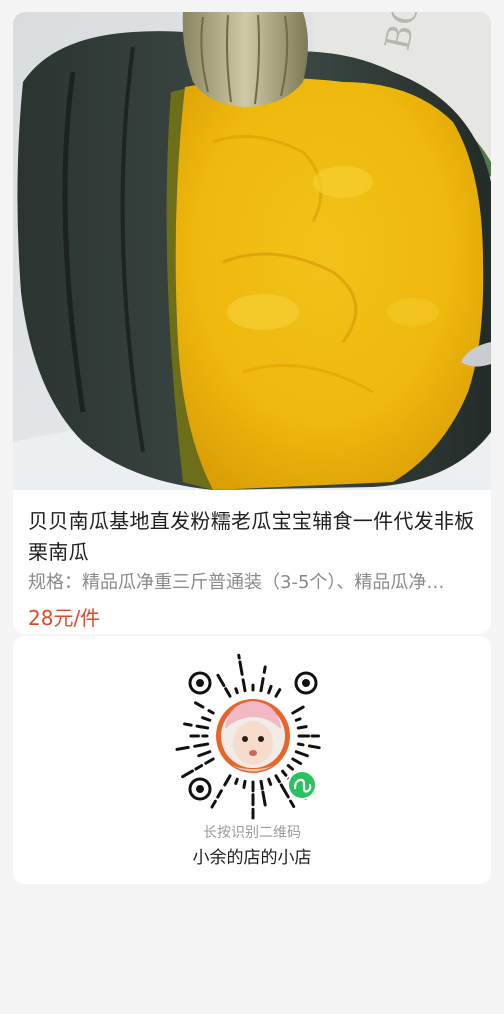 The width and height of the screenshot is (504, 1014). Describe the element at coordinates (306, 683) in the screenshot. I see `finder-mark-top-right` at that location.